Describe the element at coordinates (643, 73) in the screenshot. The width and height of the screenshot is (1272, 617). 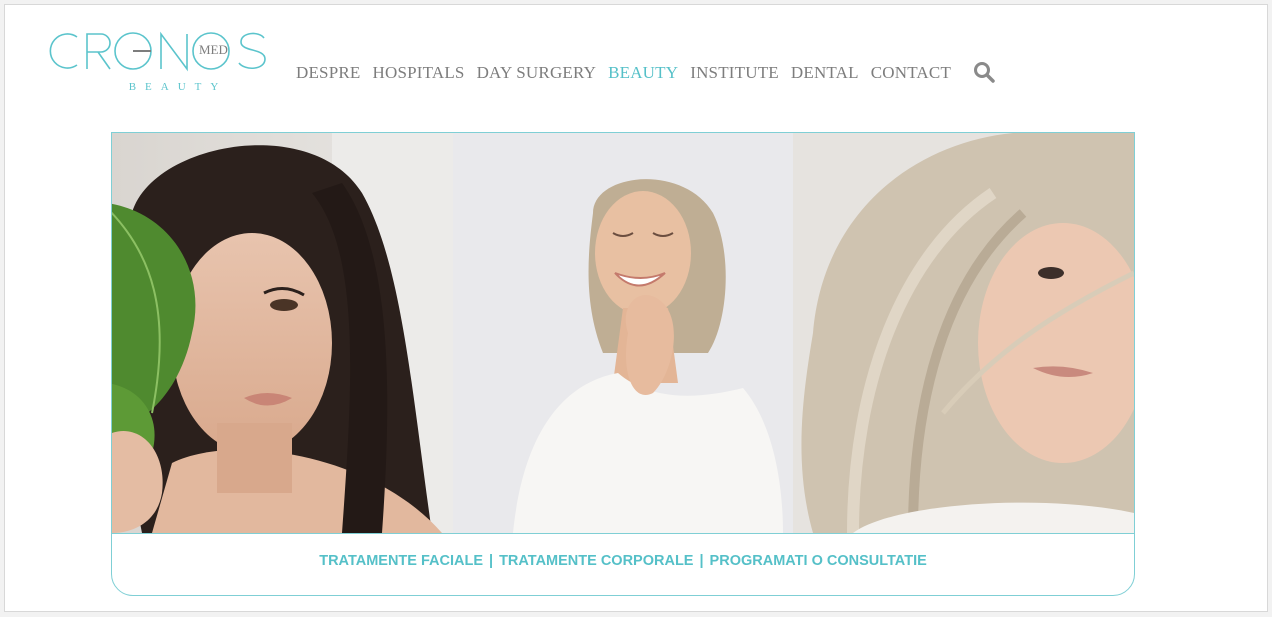
I see `nav-item-beauty: BEAUTY` at that location.